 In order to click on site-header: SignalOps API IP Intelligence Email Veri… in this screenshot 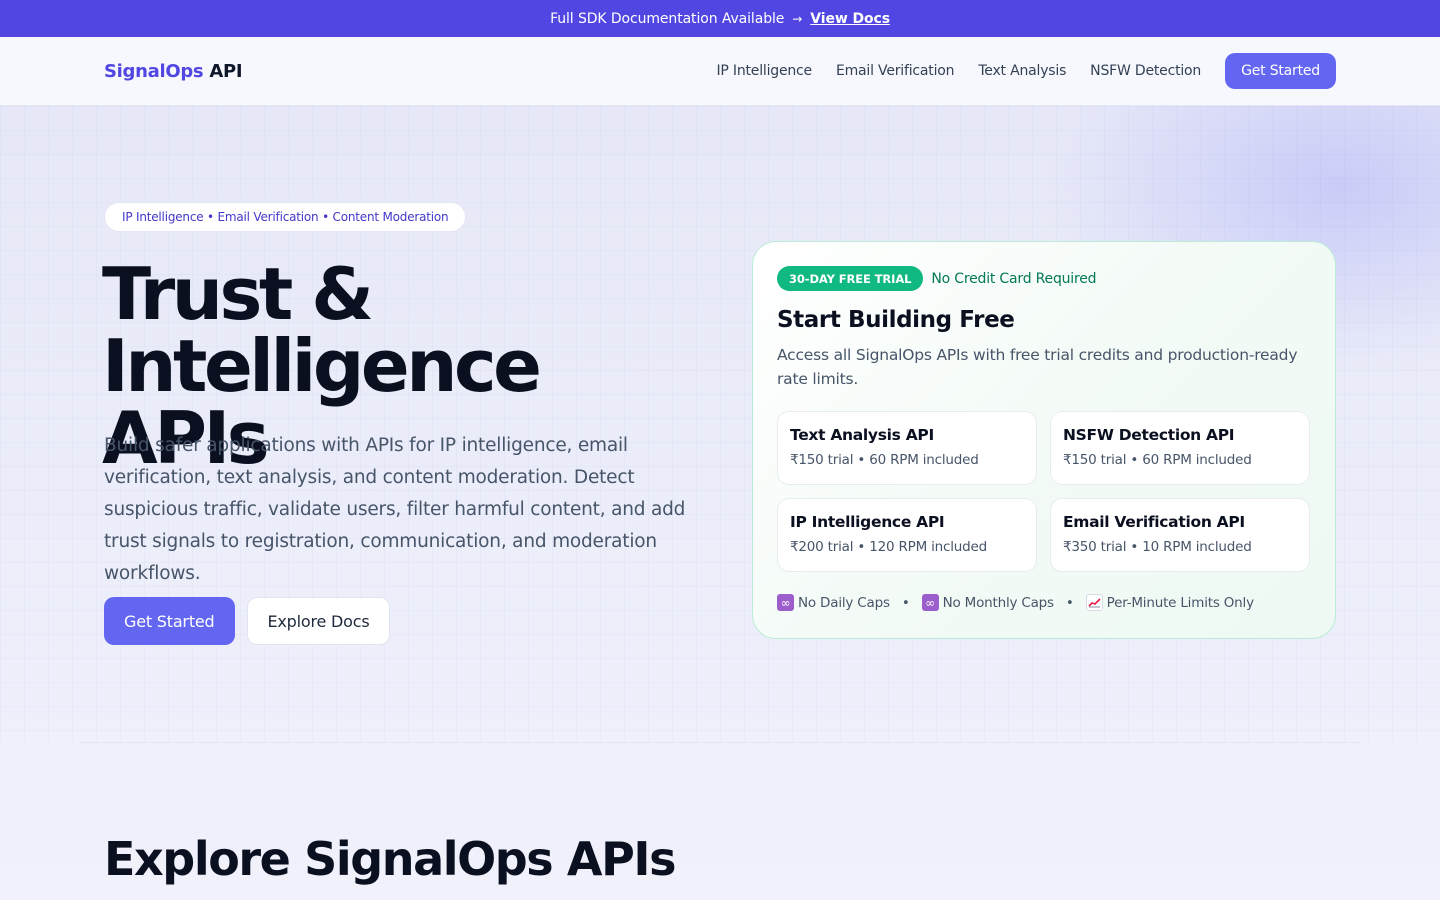, I will do `click(720, 71)`.